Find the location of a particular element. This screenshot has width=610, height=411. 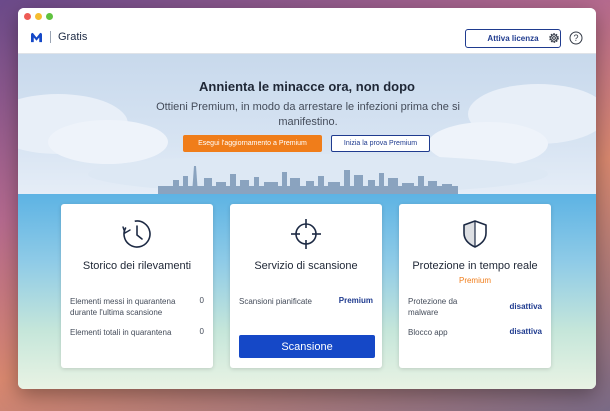

quarantine-last-scan-value: 0 is located at coordinates (201, 300).